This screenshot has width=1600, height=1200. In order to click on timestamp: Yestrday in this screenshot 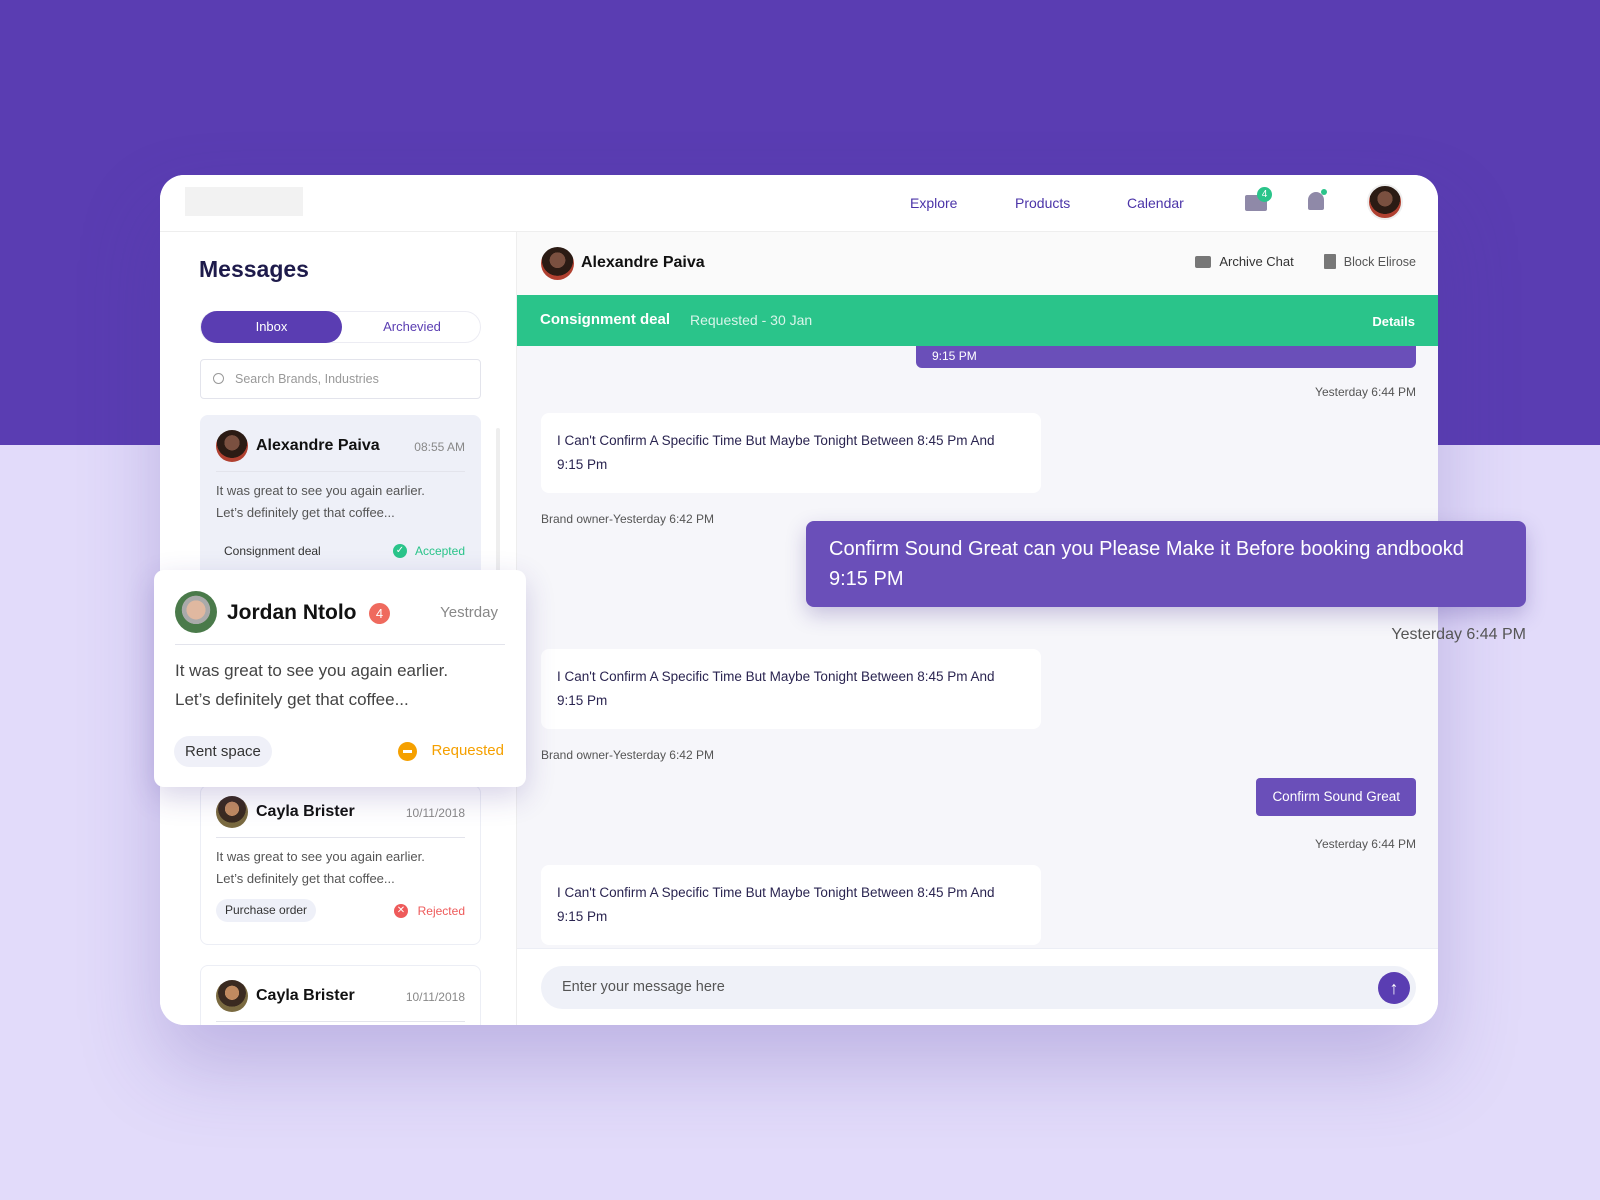, I will do `click(469, 612)`.